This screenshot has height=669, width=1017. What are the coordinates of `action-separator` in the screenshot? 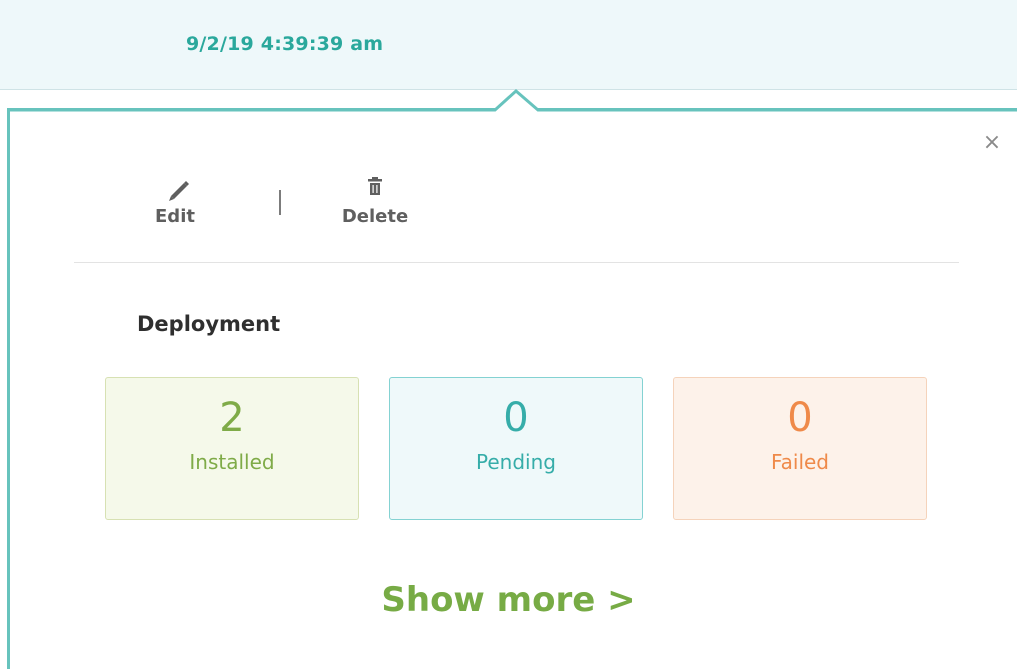 It's located at (280, 202).